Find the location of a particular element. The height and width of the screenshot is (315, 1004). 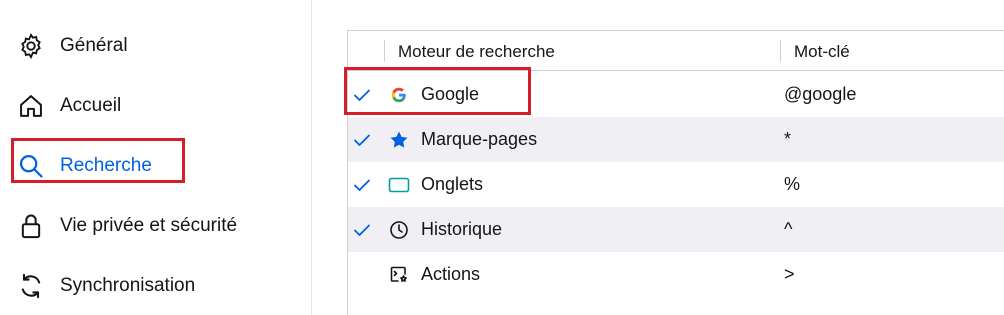

google-row-highlight-box is located at coordinates (437, 91).